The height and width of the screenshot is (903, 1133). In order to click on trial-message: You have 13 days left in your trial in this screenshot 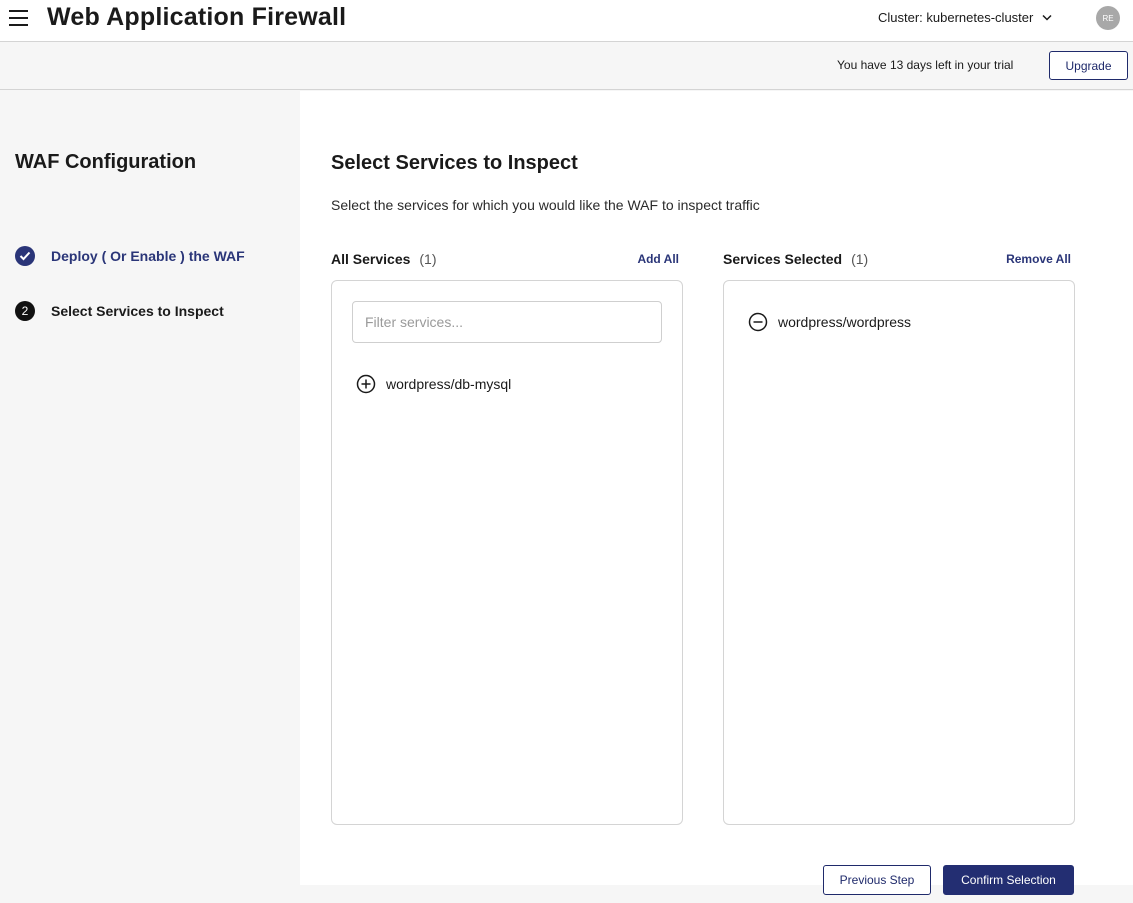, I will do `click(925, 65)`.